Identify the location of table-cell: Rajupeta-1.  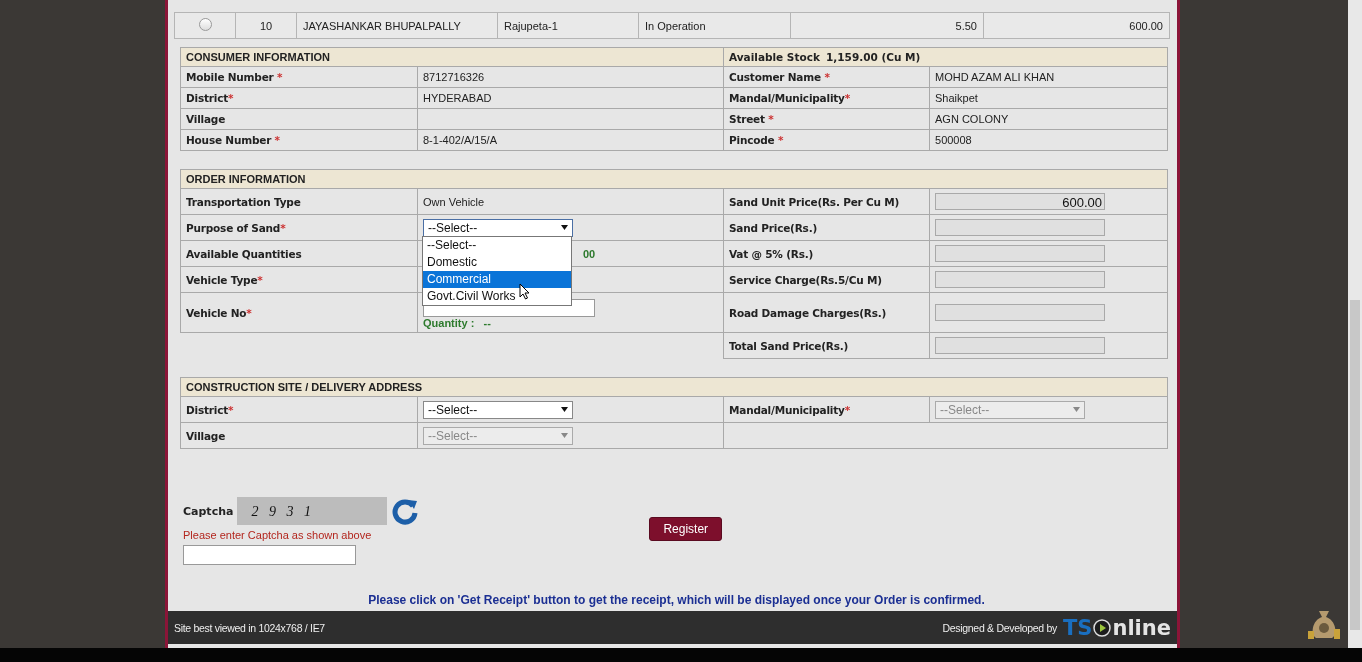
(531, 25).